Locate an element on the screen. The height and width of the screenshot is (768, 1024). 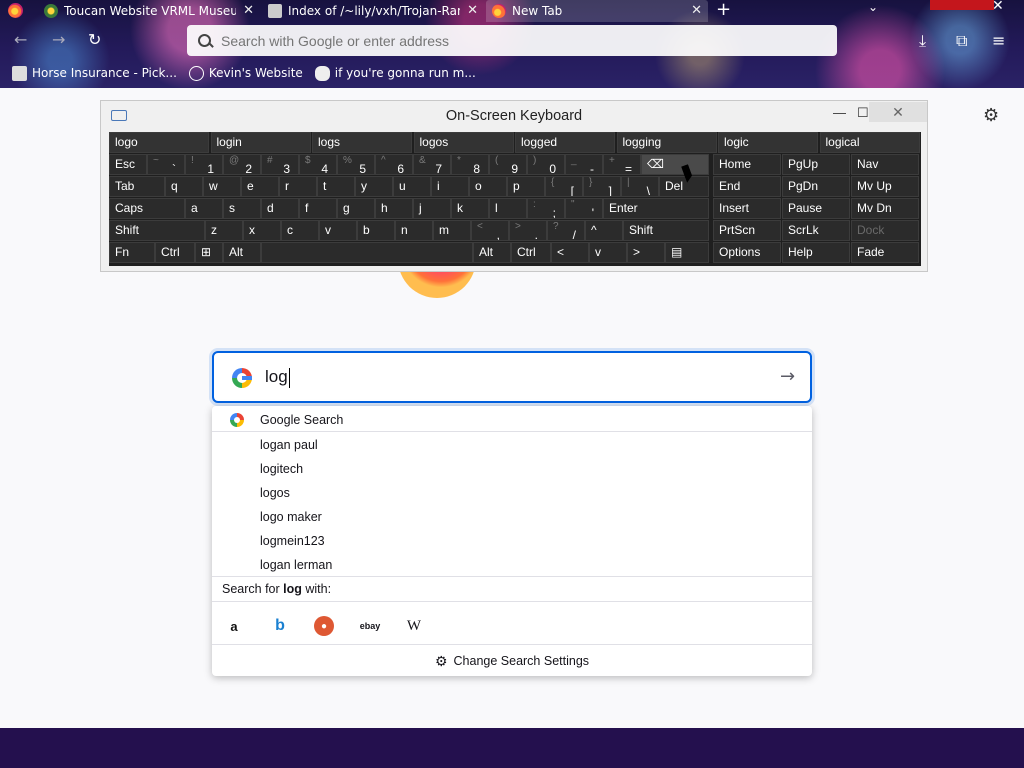
osk-key-shift-right: Shift is located at coordinates (666, 230).